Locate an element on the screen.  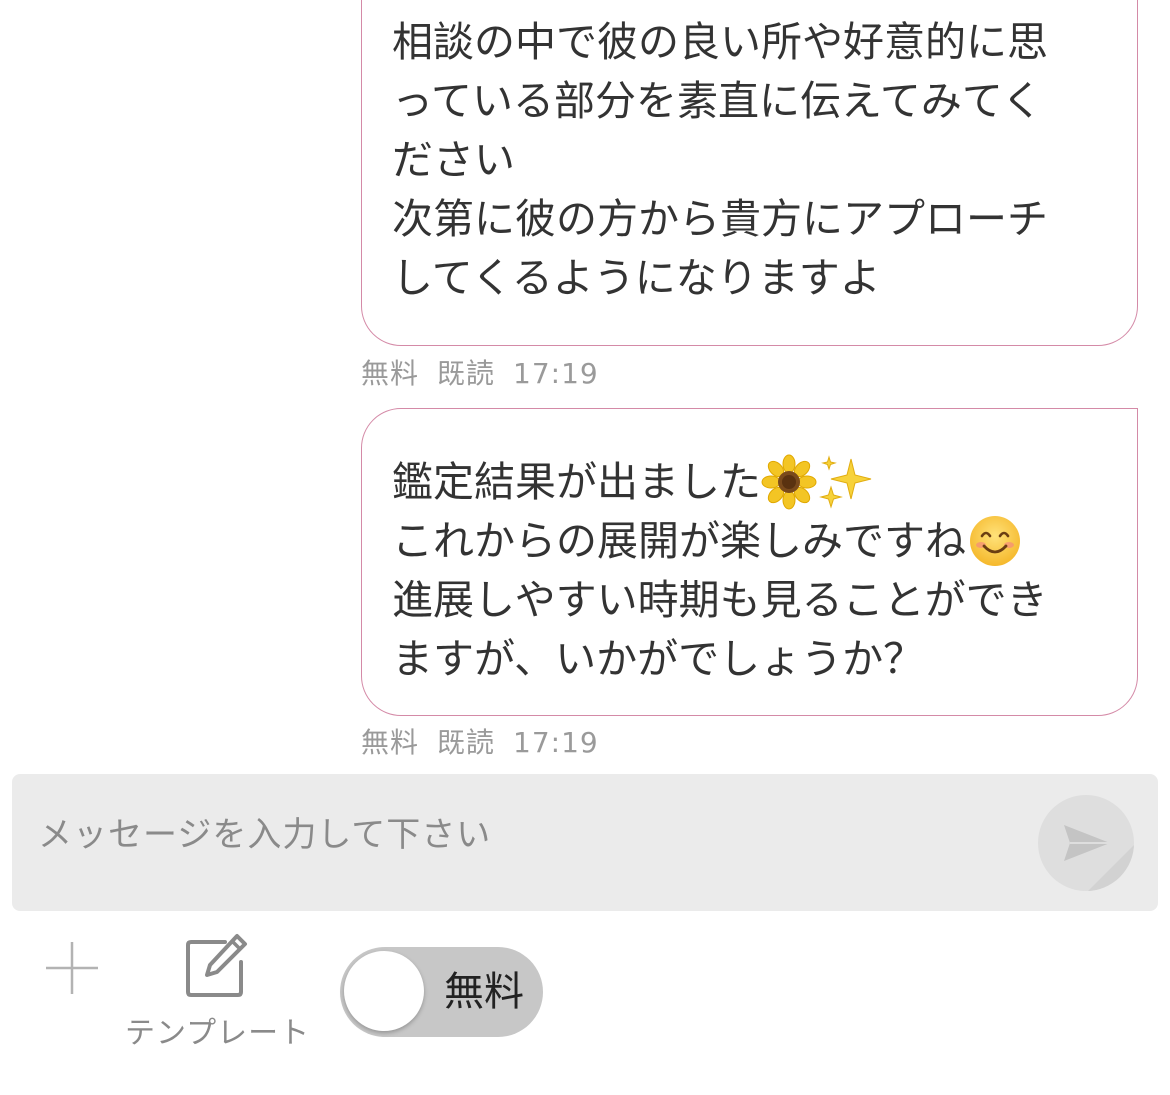
message-input is located at coordinates (528, 835).